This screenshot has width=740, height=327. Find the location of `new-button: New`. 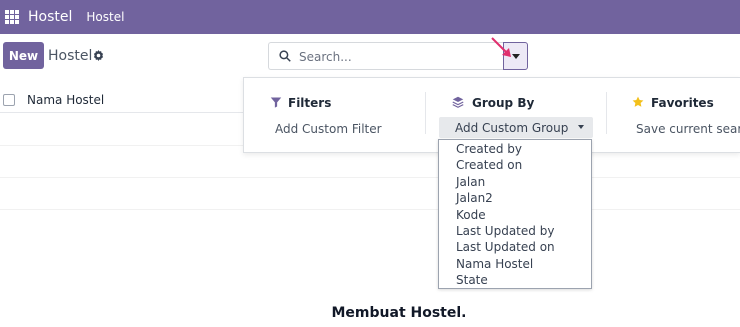

new-button: New is located at coordinates (23, 55).